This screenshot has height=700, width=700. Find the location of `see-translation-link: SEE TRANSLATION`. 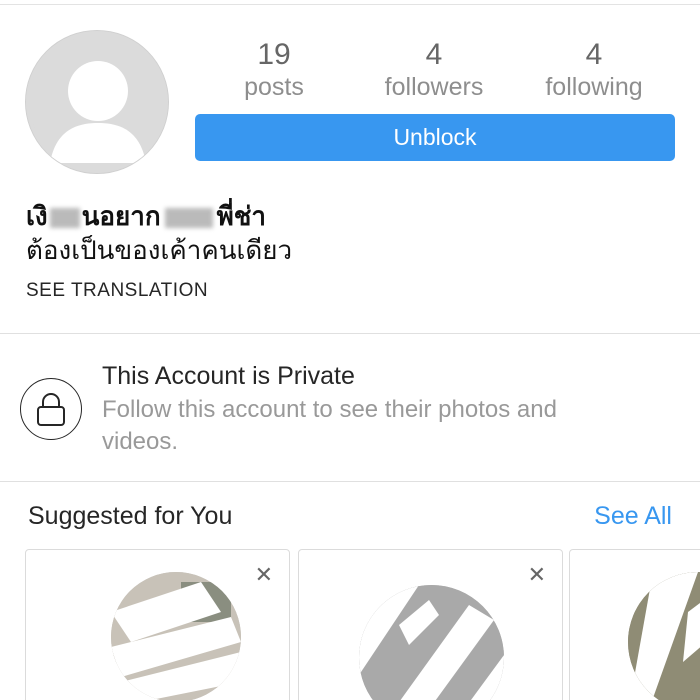

see-translation-link: SEE TRANSLATION is located at coordinates (117, 291).